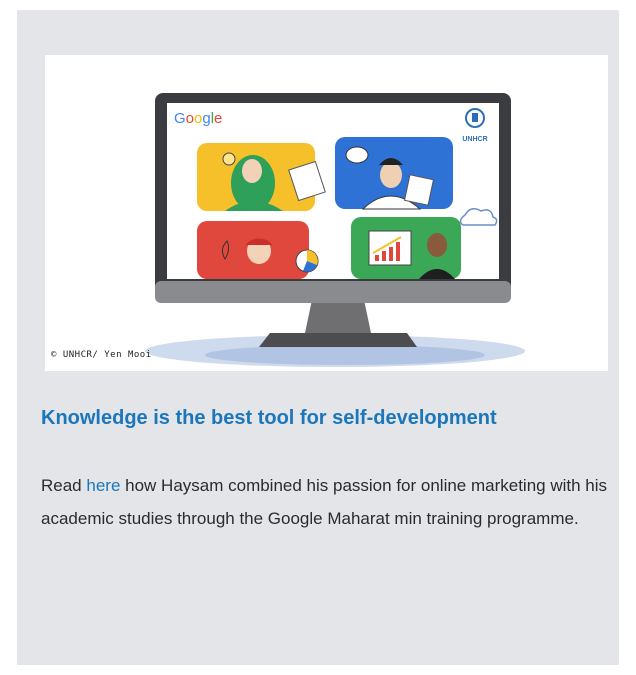 Image resolution: width=636 pixels, height=675 pixels. Describe the element at coordinates (198, 118) in the screenshot. I see `google-logo: Google` at that location.